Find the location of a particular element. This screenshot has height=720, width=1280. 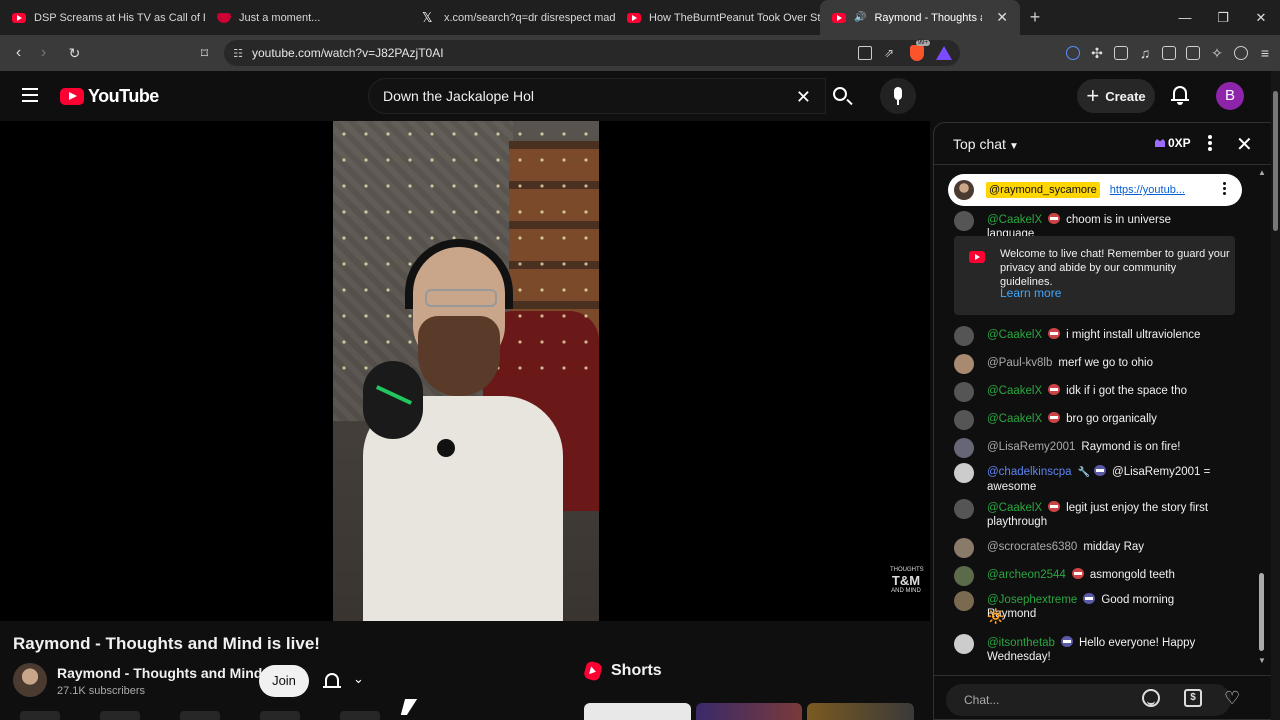

voice-search-button is located at coordinates (898, 96).